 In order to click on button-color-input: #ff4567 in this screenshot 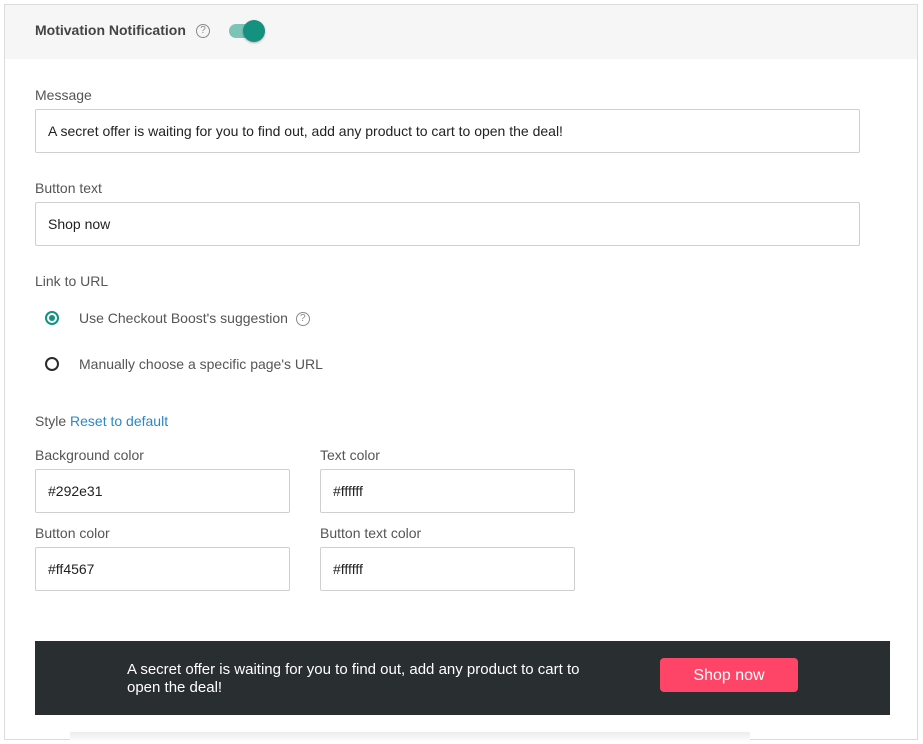, I will do `click(162, 569)`.